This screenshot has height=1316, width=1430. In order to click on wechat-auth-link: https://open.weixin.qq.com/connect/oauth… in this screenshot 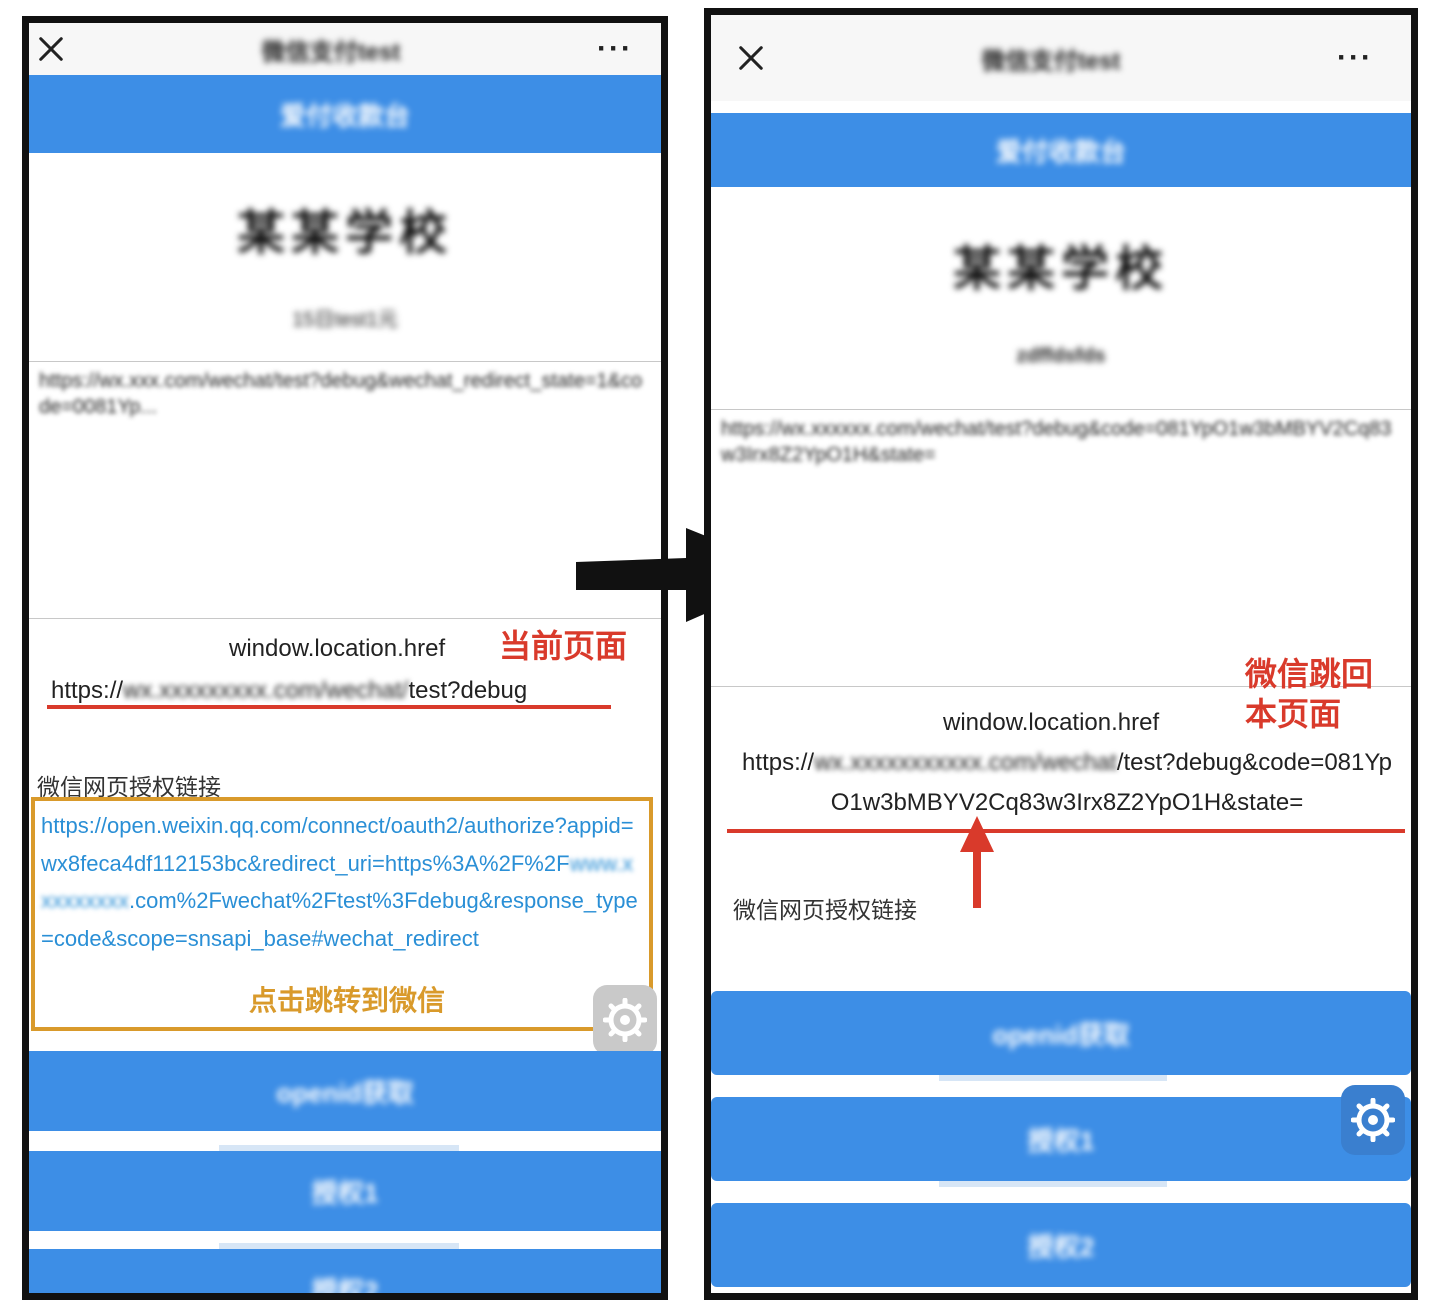, I will do `click(342, 882)`.